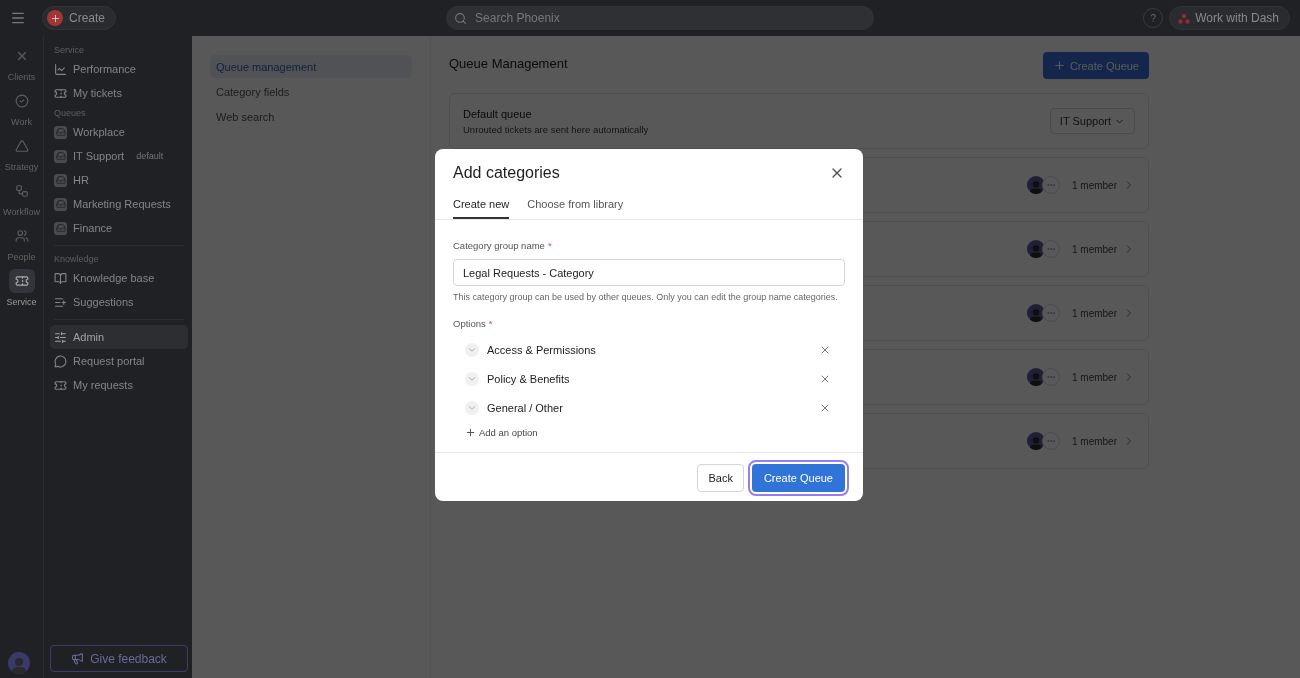 The width and height of the screenshot is (1300, 678). I want to click on option-label: Access & Permissions, so click(542, 349).